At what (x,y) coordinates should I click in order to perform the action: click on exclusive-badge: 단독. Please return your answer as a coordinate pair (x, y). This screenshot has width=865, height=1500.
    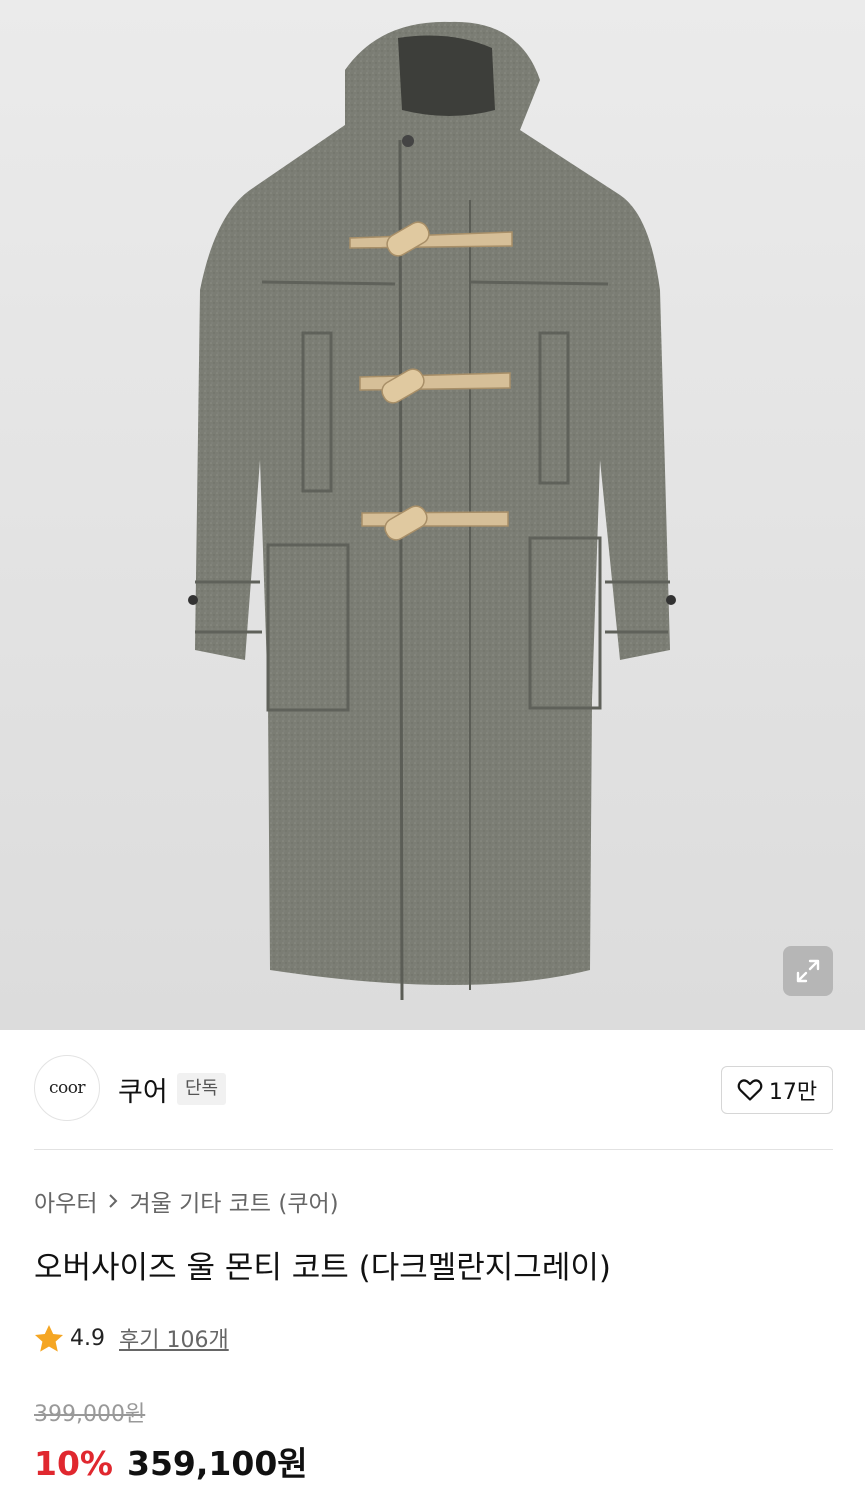
    Looking at the image, I should click on (202, 1089).